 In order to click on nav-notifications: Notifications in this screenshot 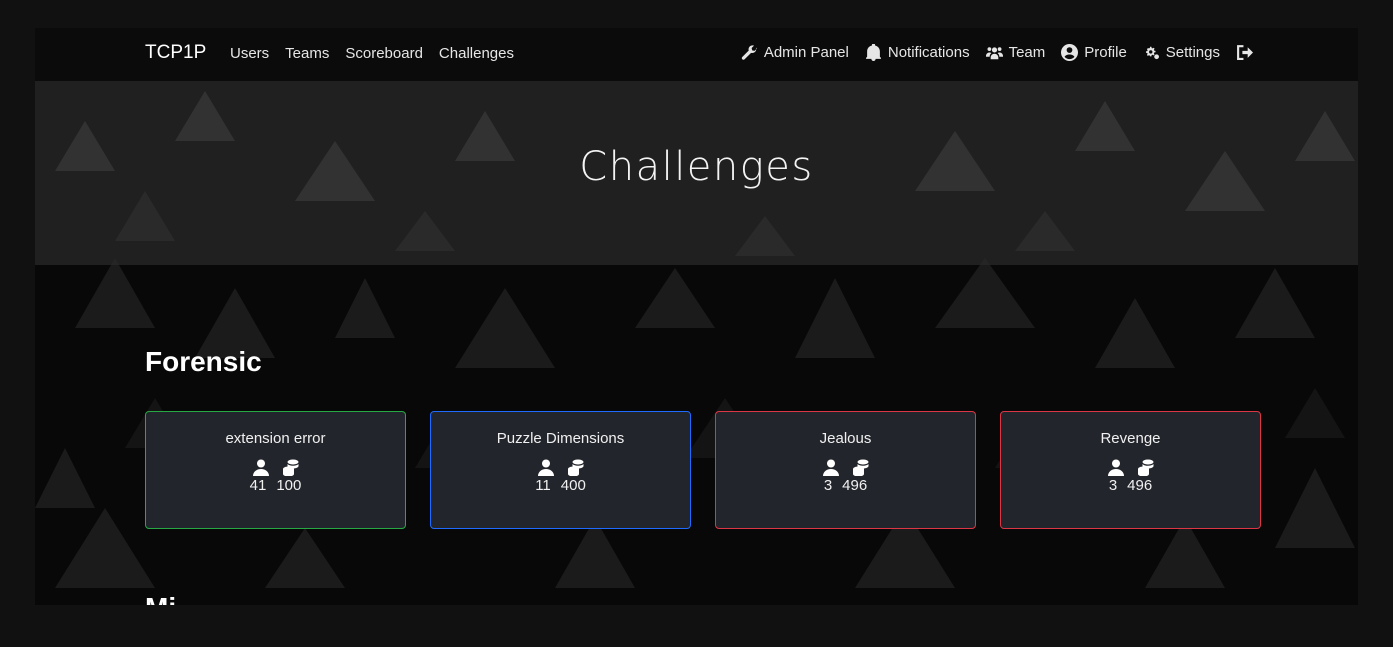, I will do `click(917, 52)`.